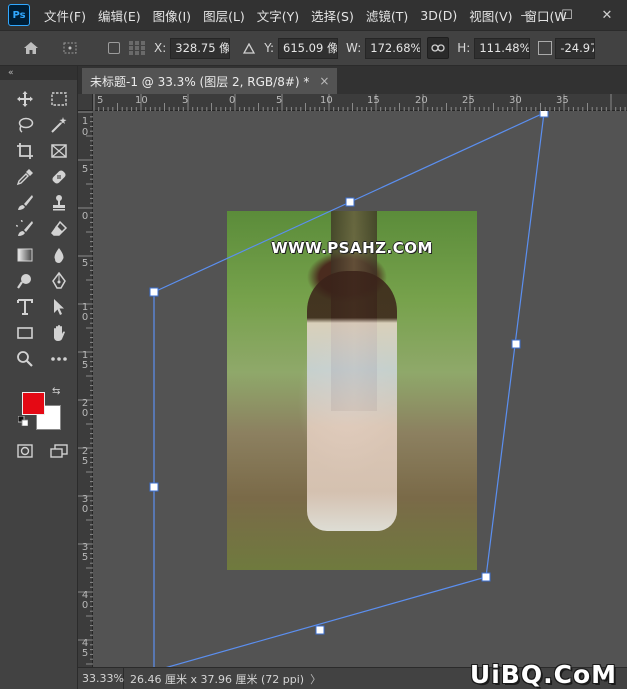  I want to click on h-label: H:, so click(464, 48).